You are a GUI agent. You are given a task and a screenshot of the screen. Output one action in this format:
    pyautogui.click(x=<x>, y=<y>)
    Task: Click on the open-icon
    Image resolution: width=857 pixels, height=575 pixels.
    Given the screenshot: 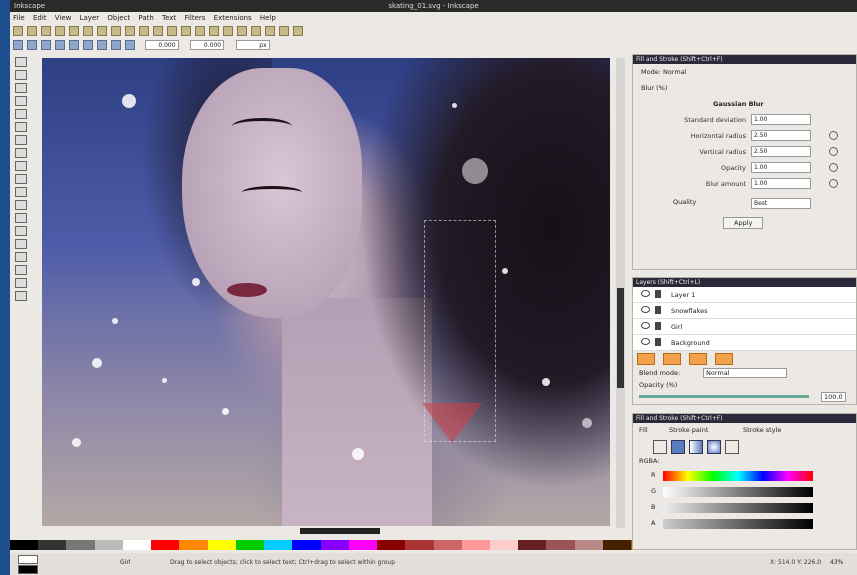 What is the action you would take?
    pyautogui.click(x=32, y=31)
    